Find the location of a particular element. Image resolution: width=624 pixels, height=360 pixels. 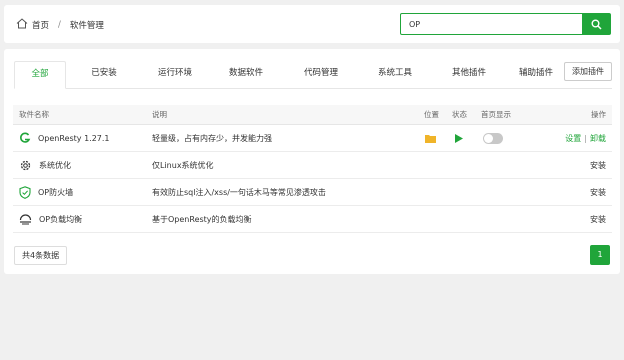

search-box is located at coordinates (505, 24).